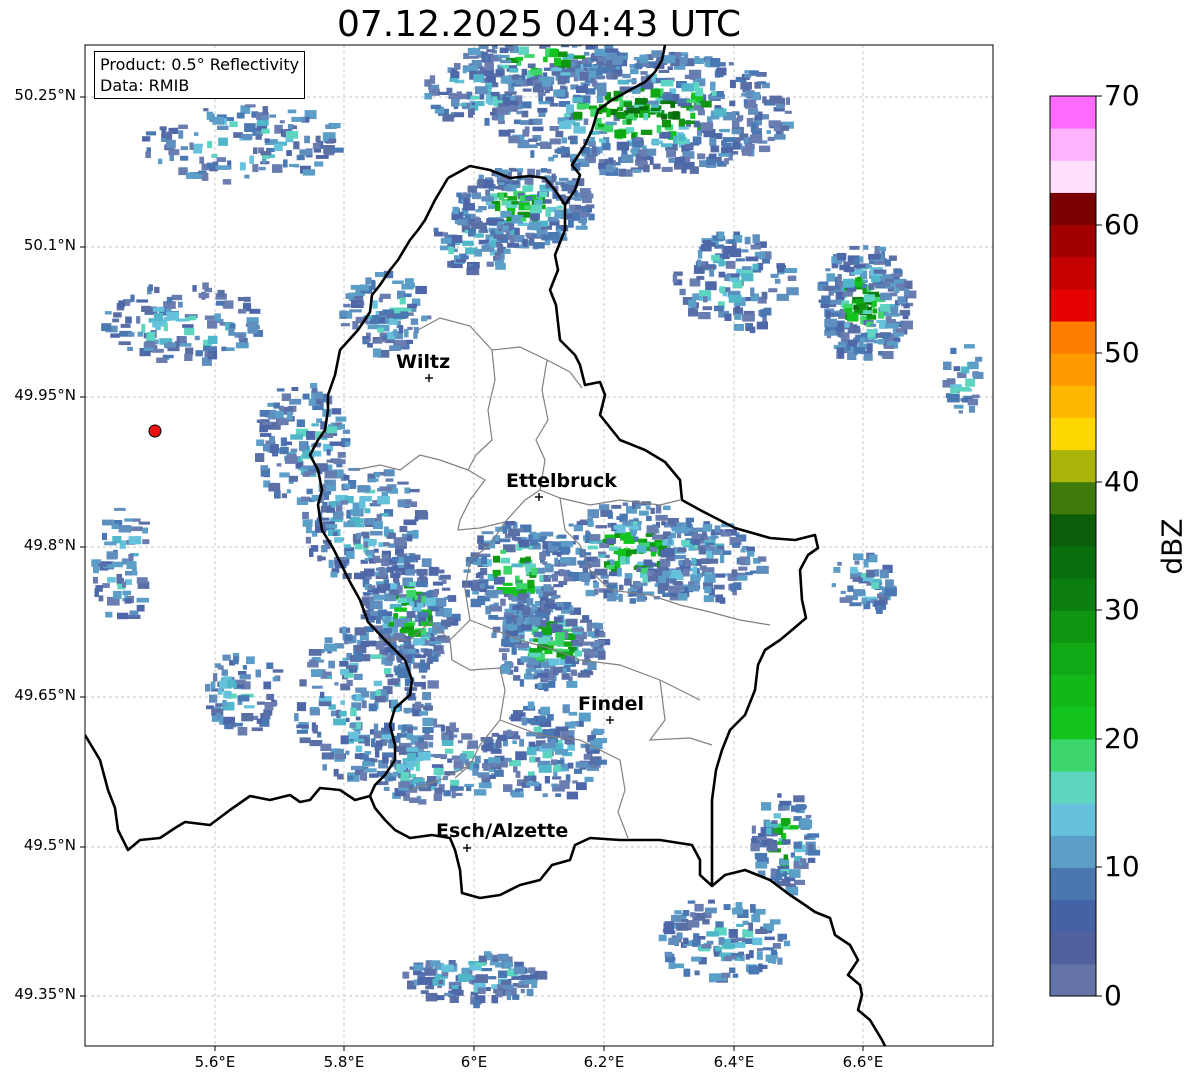  Describe the element at coordinates (45, 994) in the screenshot. I see `lat-tick-label: 49.35°N` at that location.